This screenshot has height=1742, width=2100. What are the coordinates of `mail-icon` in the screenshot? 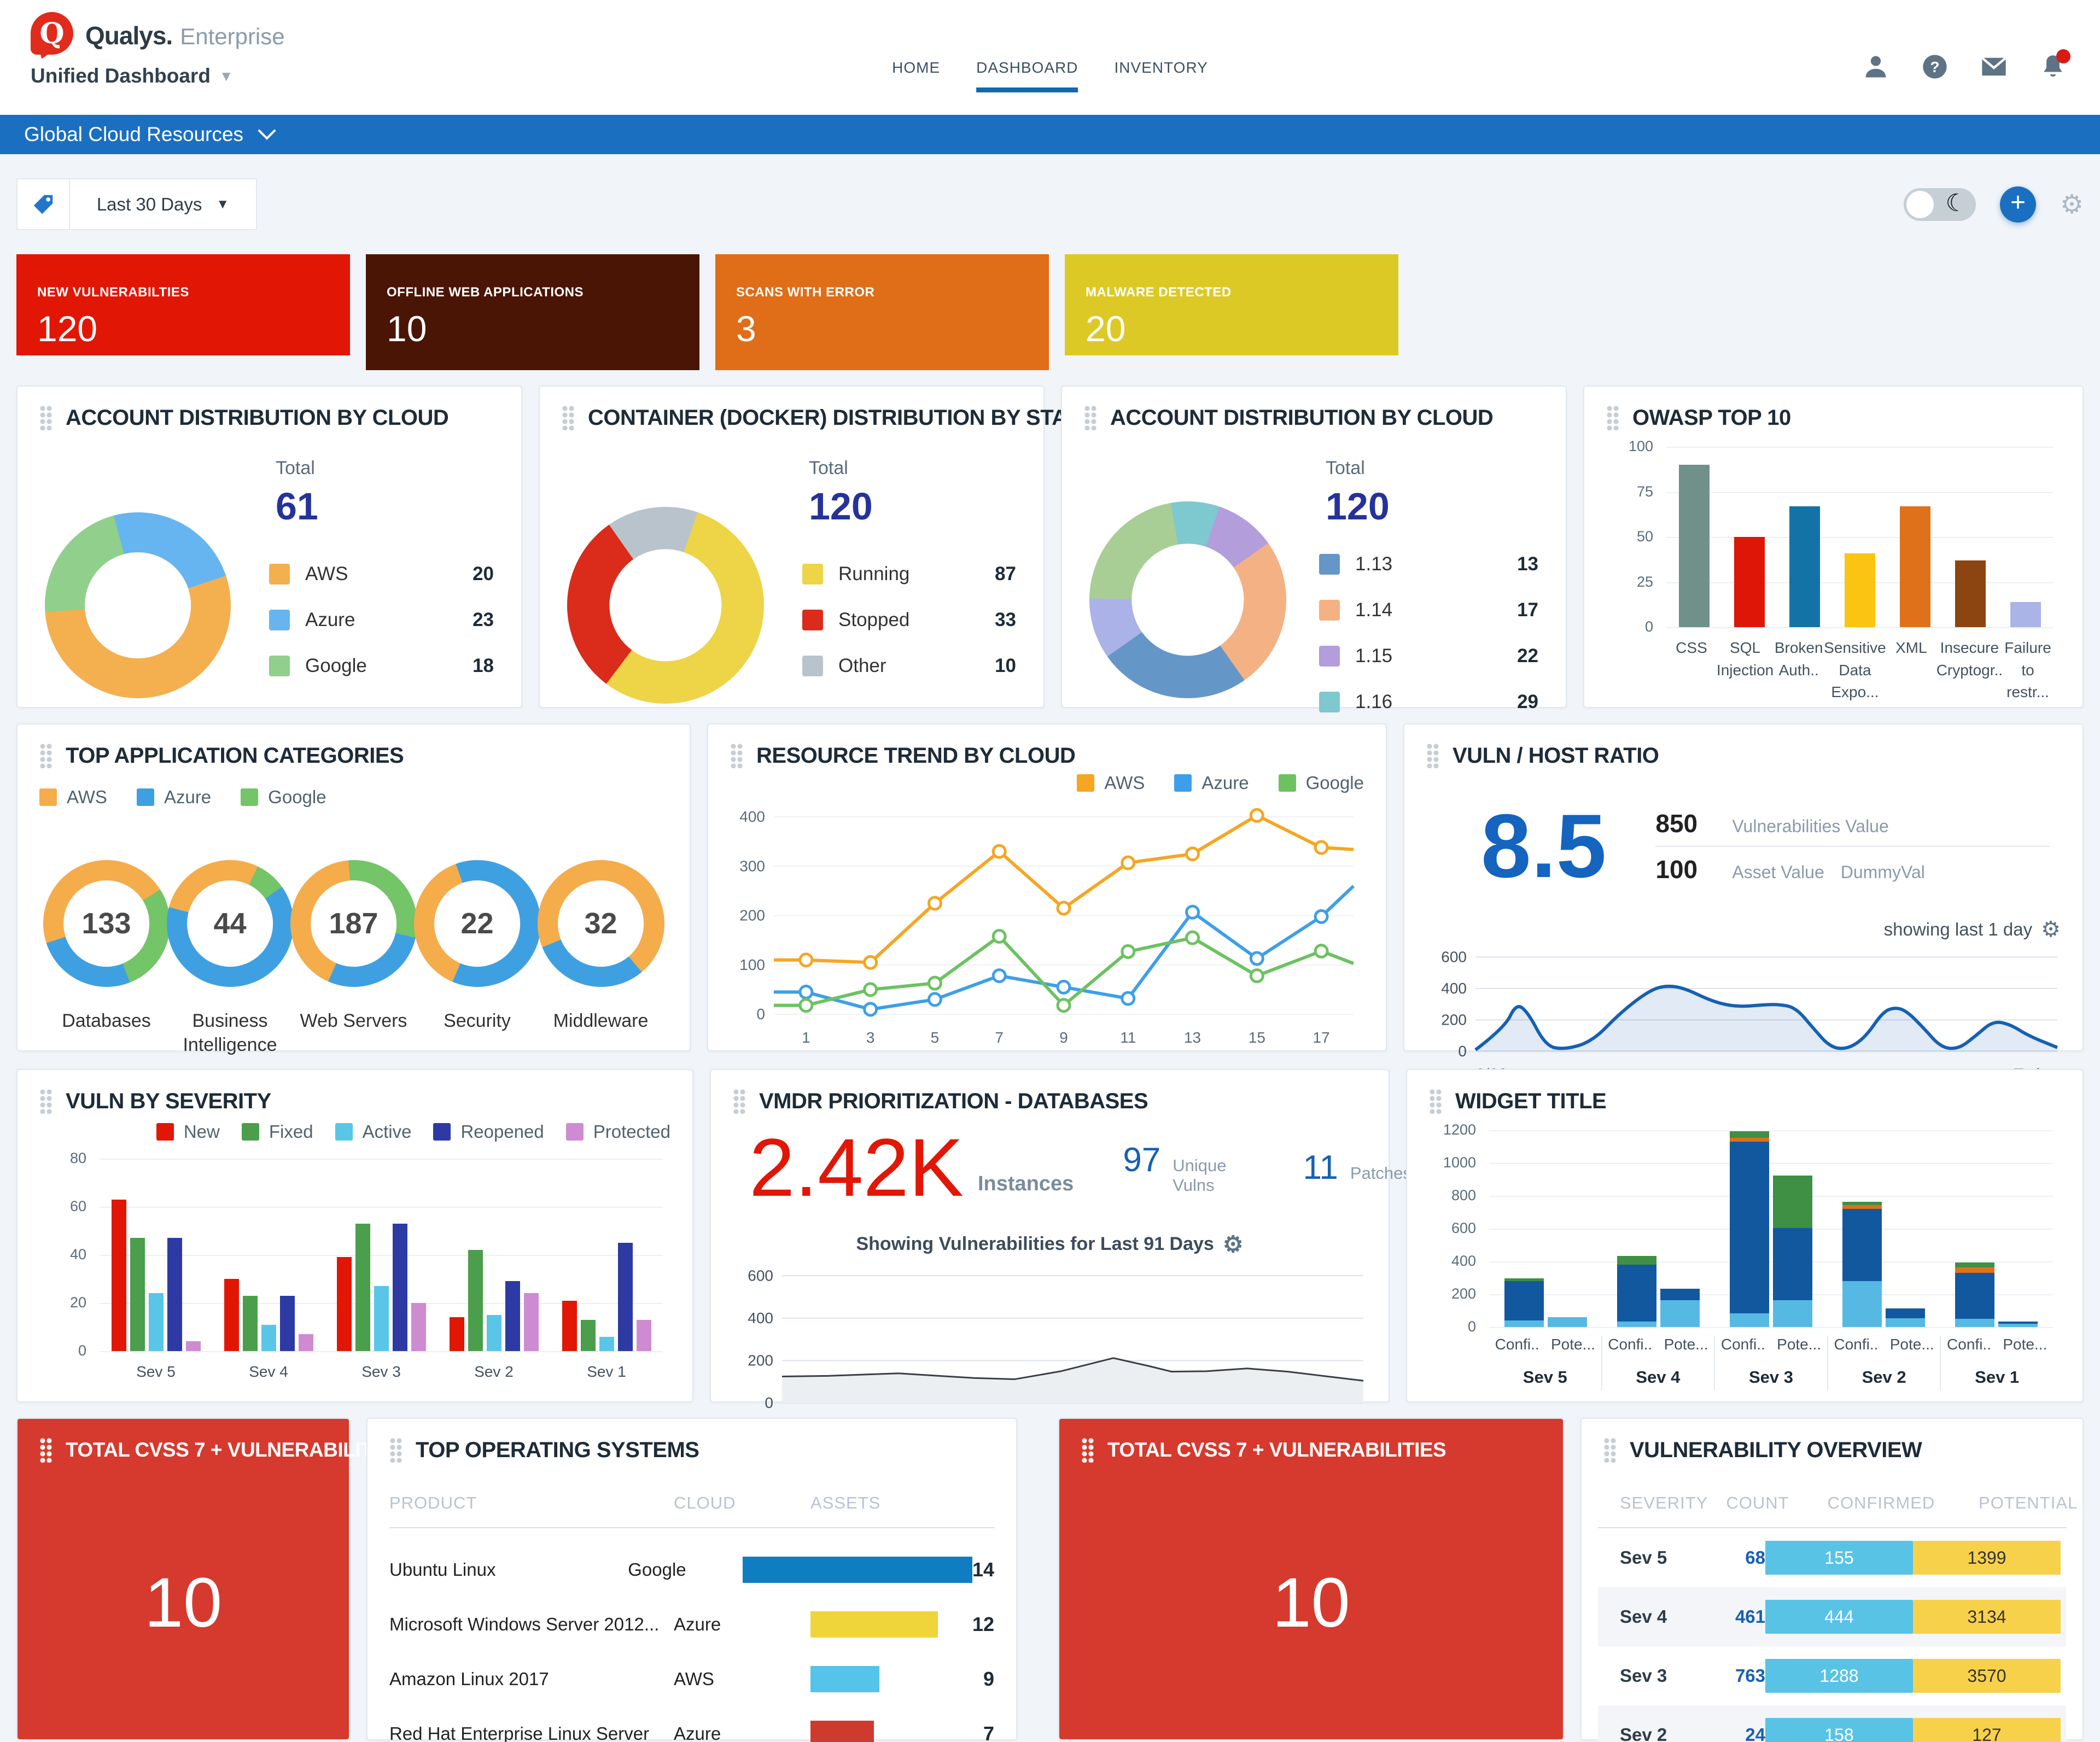 It's located at (1994, 67).